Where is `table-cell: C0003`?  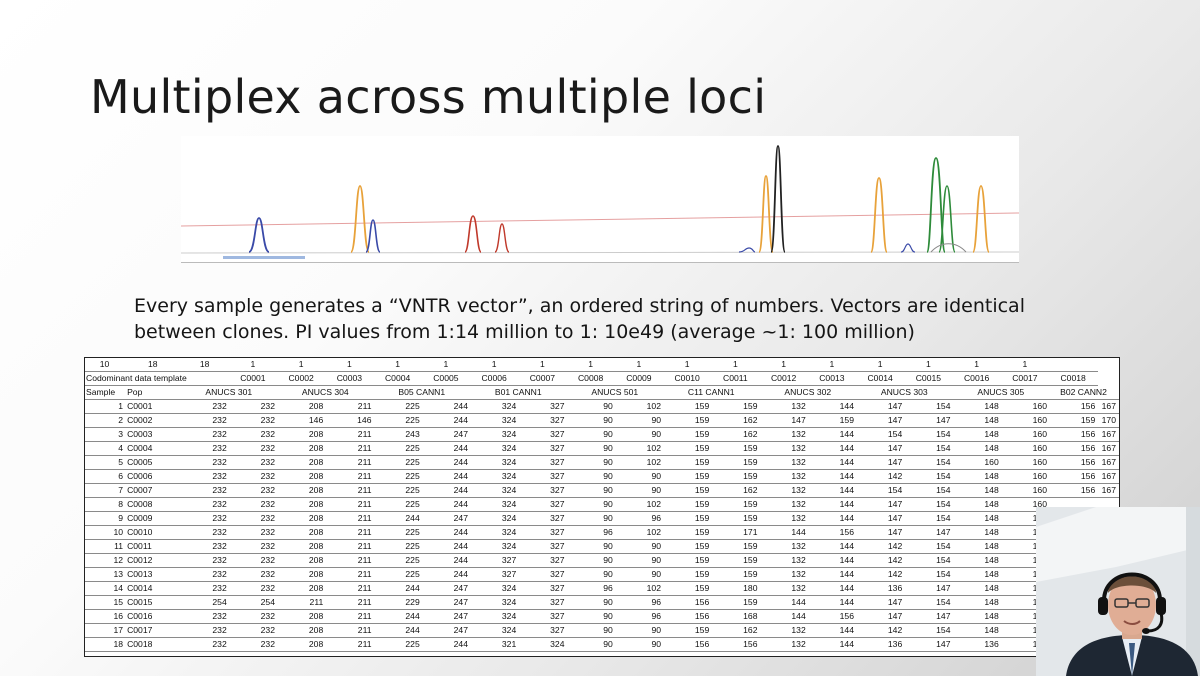
table-cell: C0003 is located at coordinates (154, 434).